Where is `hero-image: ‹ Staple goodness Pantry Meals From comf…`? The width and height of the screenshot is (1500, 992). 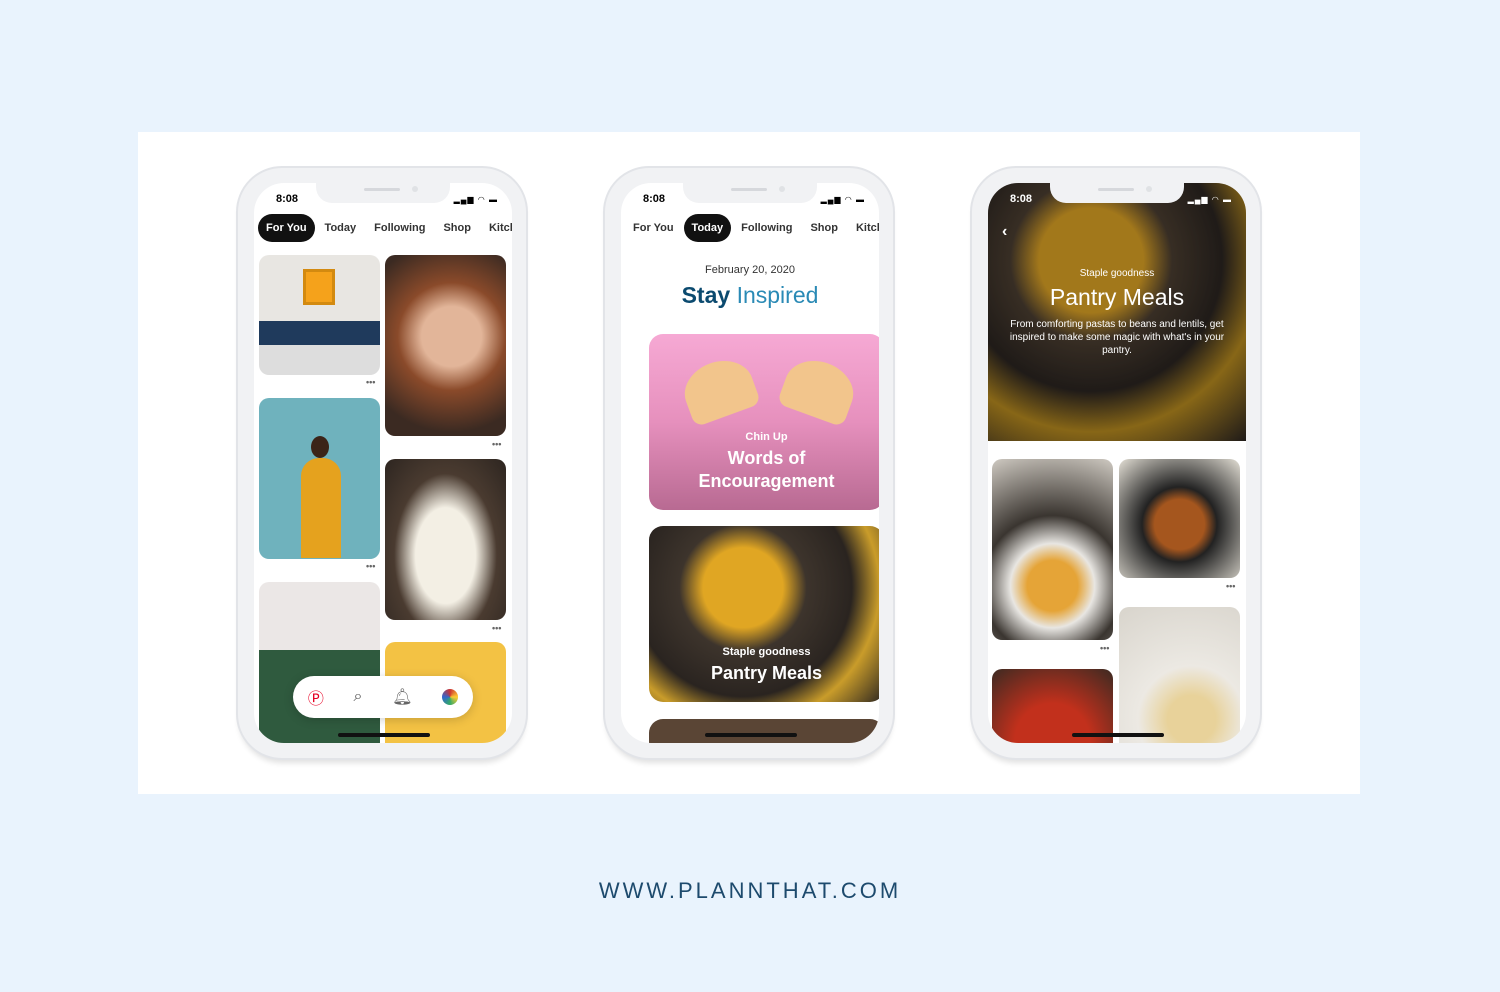
hero-image: ‹ Staple goodness Pantry Meals From comf… is located at coordinates (1117, 312).